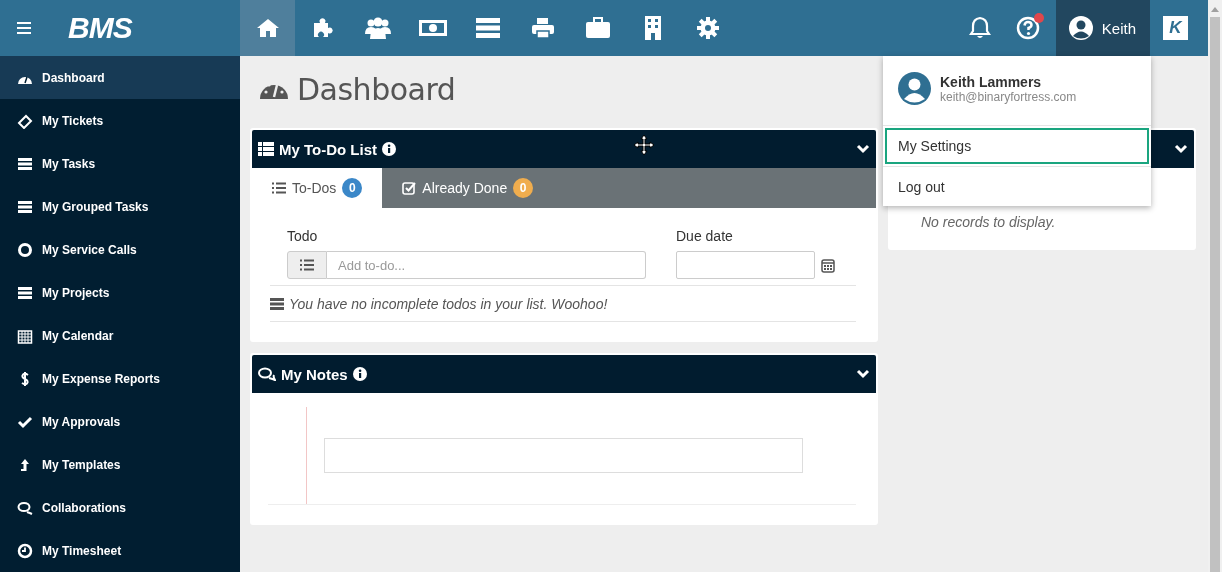 The height and width of the screenshot is (572, 1222). What do you see at coordinates (120, 507) in the screenshot?
I see `sidebar-item: Collaborations` at bounding box center [120, 507].